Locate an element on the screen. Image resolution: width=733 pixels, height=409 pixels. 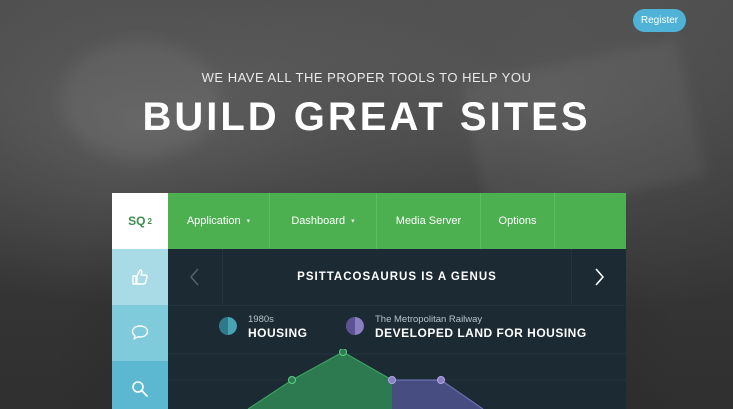
nav-item-label: Media Server is located at coordinates (428, 221).